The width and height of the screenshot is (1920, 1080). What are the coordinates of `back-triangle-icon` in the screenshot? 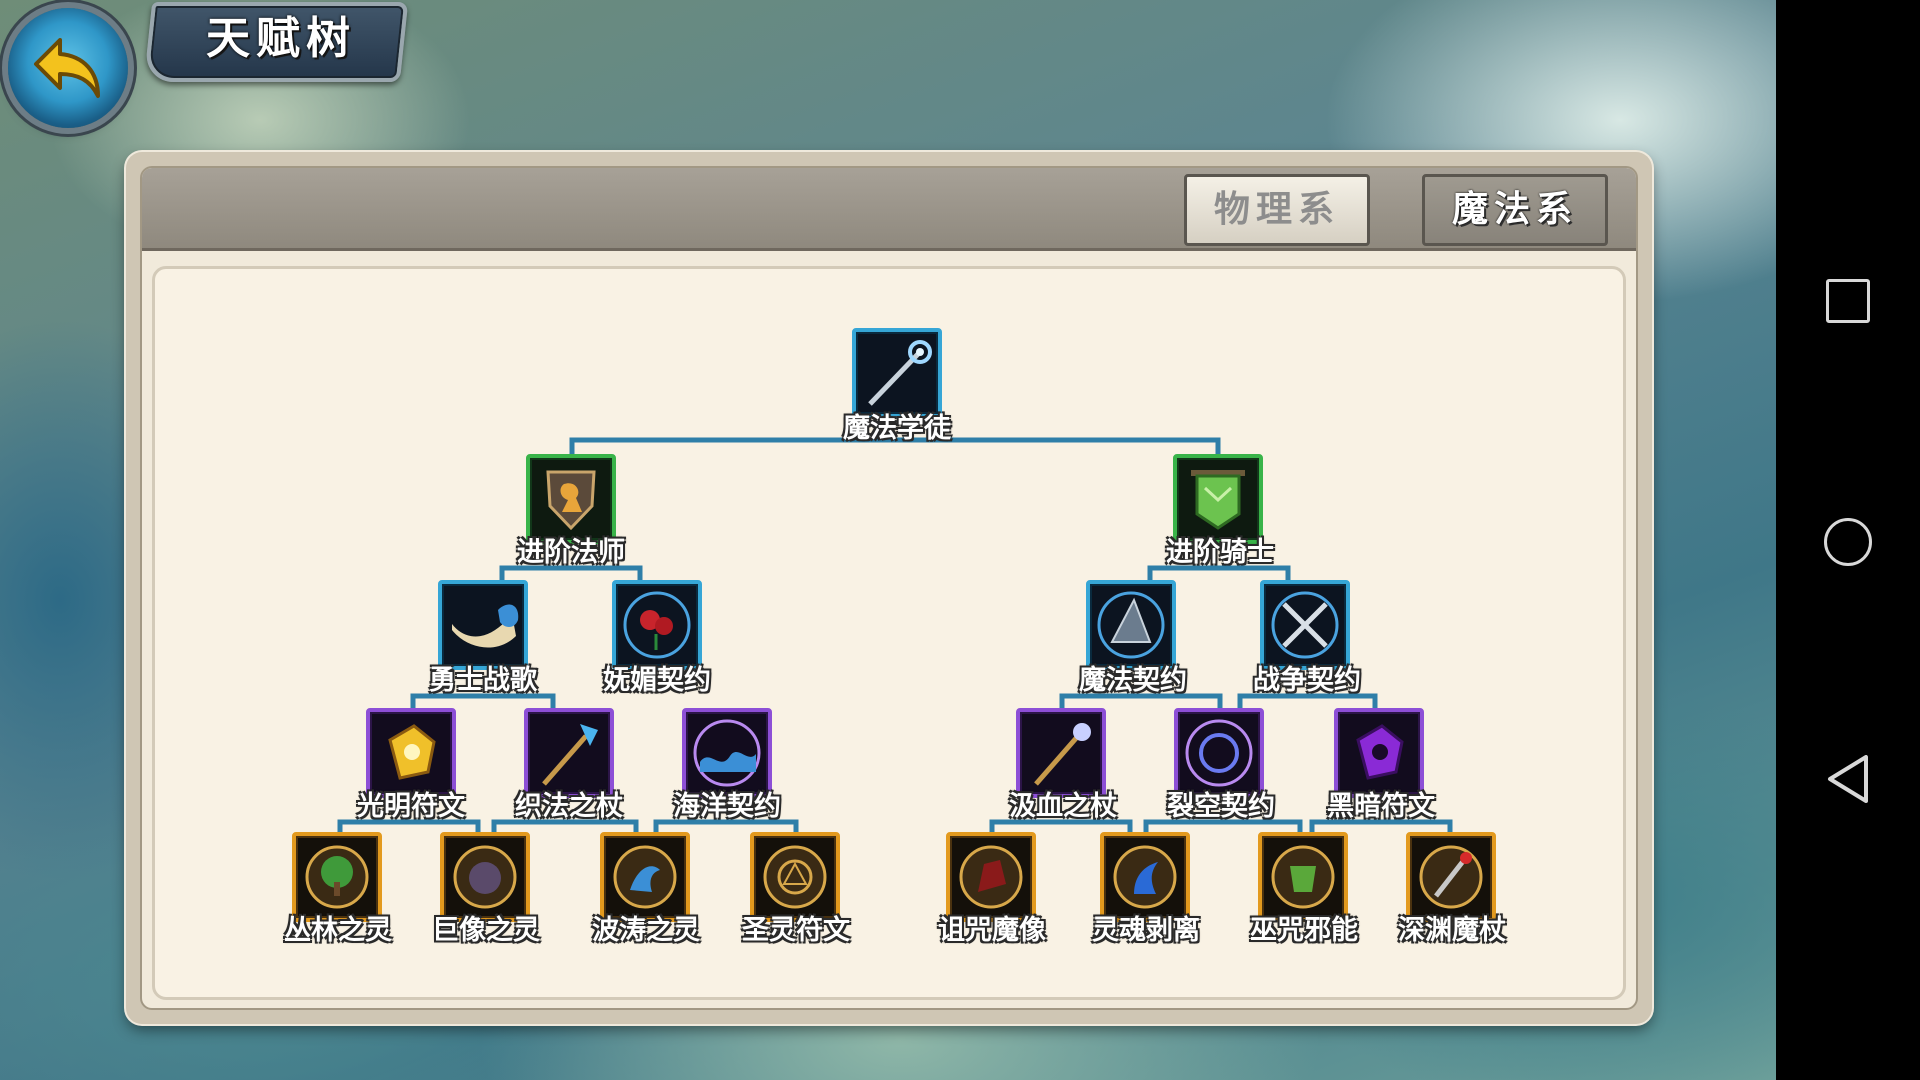 It's located at (1848, 779).